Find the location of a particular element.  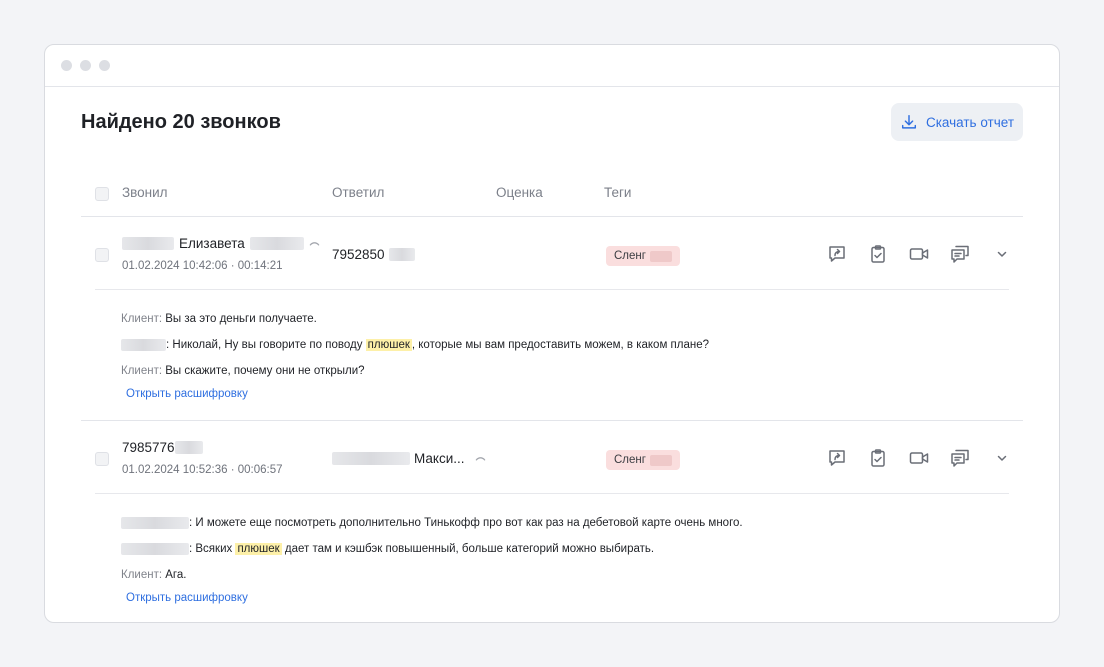

column-tags: Теги is located at coordinates (617, 192).